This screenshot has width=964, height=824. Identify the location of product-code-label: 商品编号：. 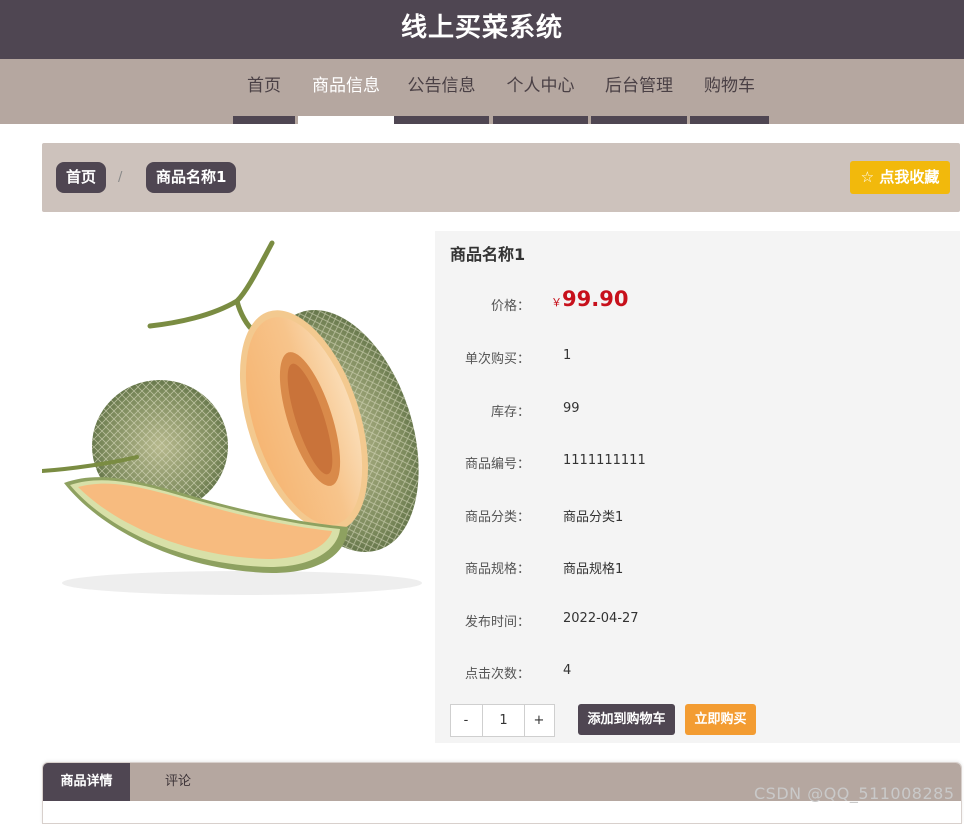
(497, 464).